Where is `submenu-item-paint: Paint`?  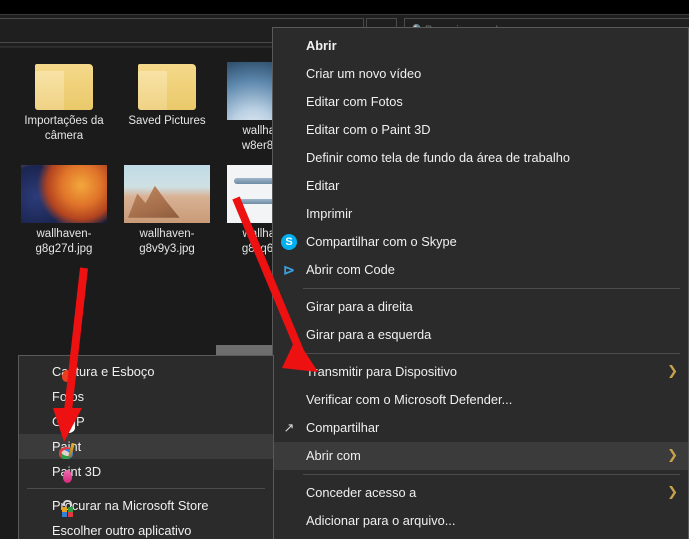
submenu-item-paint: Paint is located at coordinates (146, 446).